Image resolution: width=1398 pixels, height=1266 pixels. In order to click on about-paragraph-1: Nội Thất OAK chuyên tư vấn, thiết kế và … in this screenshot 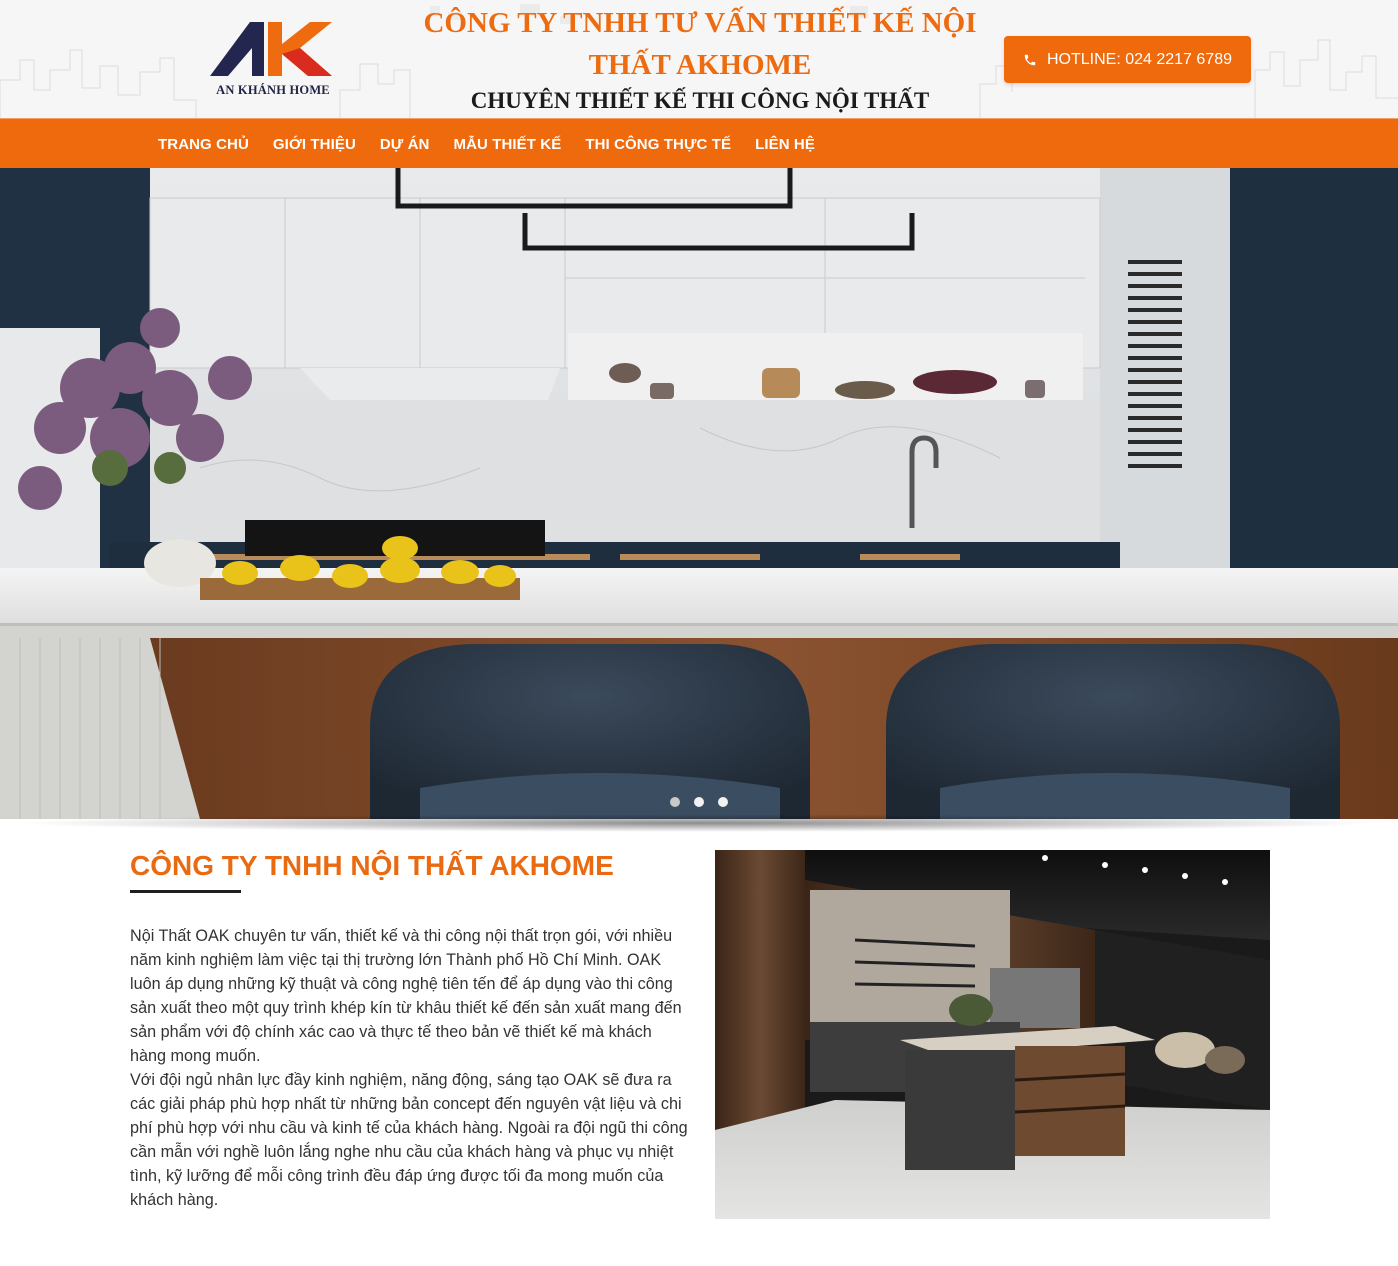, I will do `click(406, 996)`.